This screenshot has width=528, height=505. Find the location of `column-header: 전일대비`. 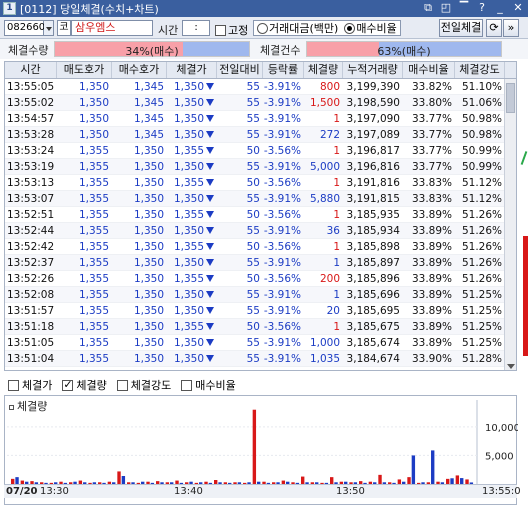

column-header: 전일대비 is located at coordinates (240, 70).